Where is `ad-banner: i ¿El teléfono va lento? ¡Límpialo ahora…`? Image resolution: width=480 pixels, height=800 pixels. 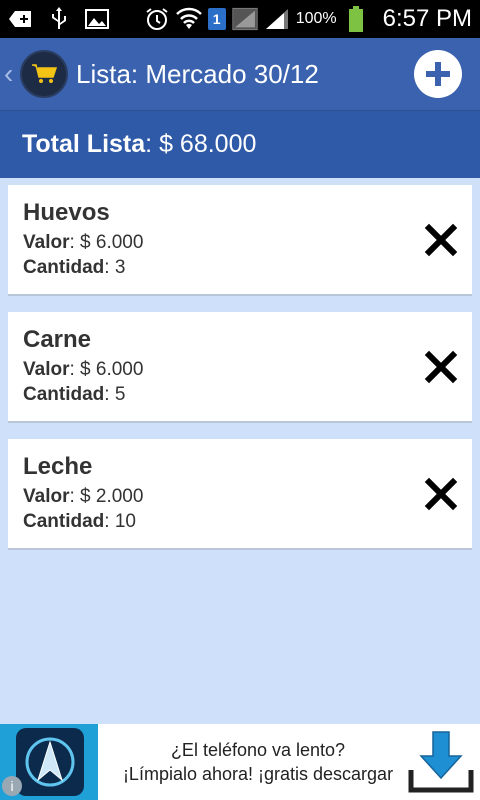
ad-banner: i ¿El teléfono va lento? ¡Límpialo ahora… is located at coordinates (240, 762).